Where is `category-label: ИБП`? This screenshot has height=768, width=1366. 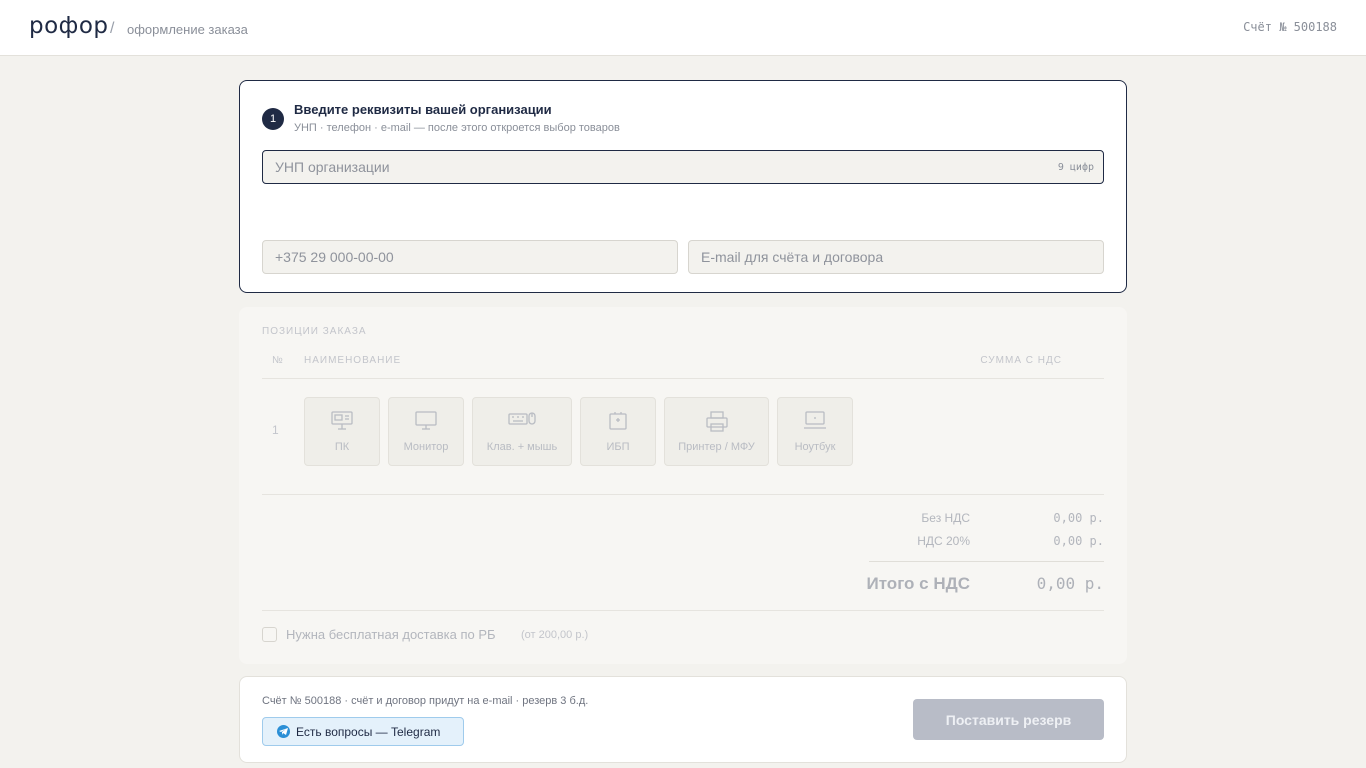
category-label: ИБП is located at coordinates (618, 447).